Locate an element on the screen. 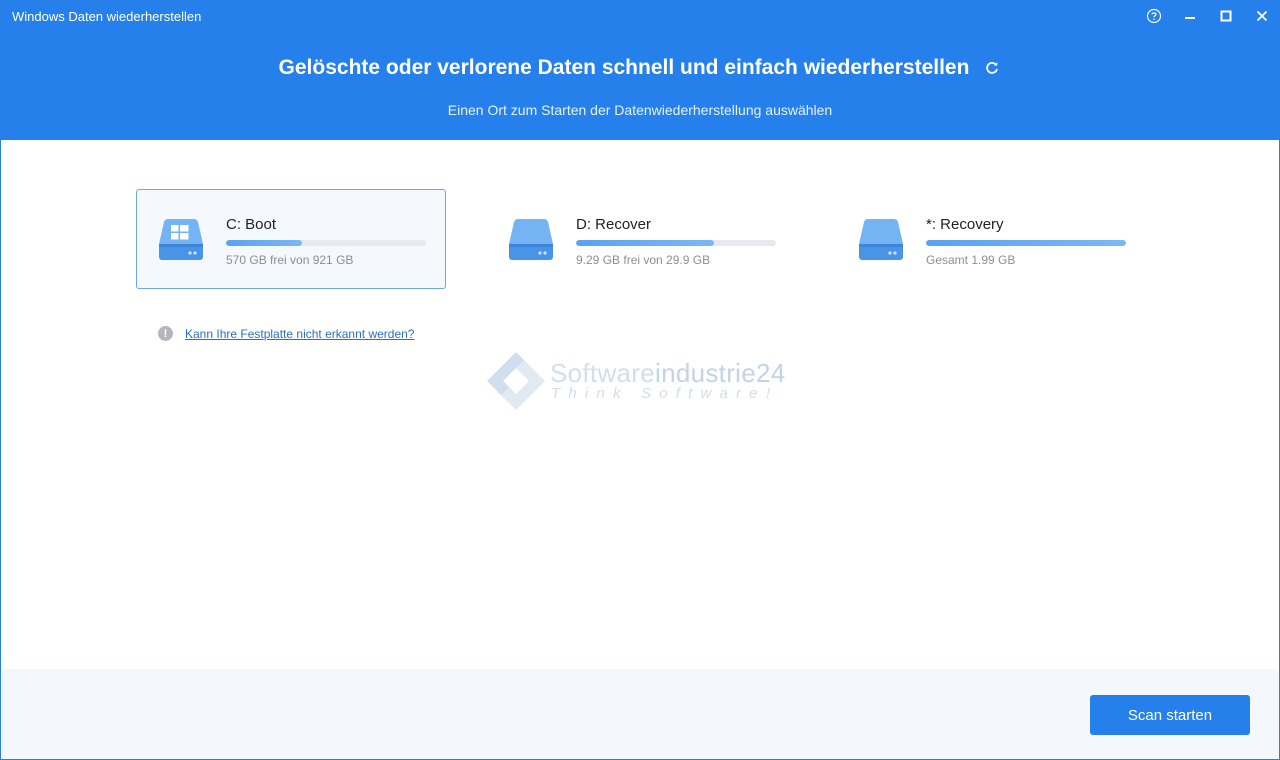  drive-name: D: Recover is located at coordinates (614, 224).